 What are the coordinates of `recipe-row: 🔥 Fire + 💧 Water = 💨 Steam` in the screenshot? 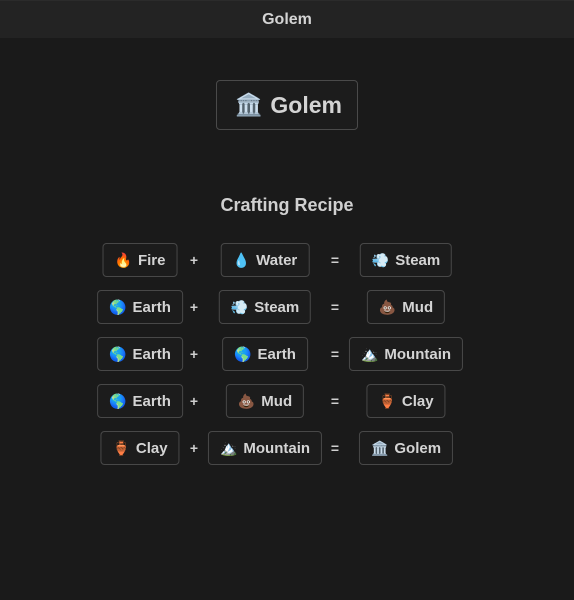 It's located at (287, 260).